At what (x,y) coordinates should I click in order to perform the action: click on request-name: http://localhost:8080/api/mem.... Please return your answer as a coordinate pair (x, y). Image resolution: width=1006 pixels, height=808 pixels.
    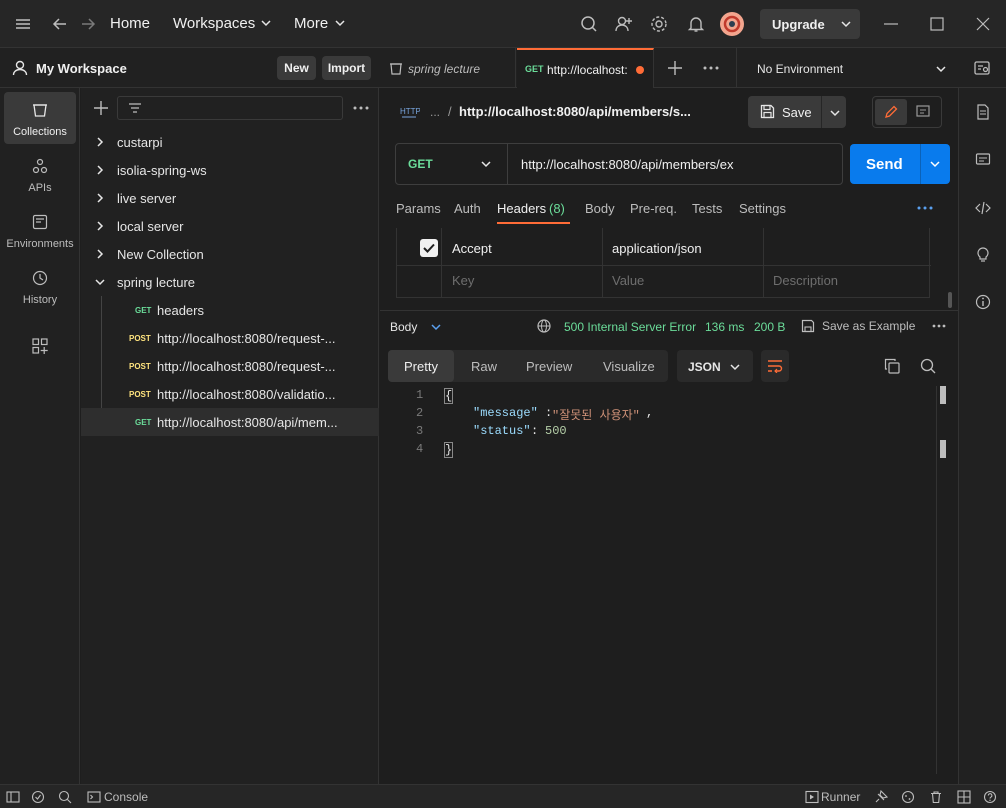
    Looking at the image, I should click on (247, 422).